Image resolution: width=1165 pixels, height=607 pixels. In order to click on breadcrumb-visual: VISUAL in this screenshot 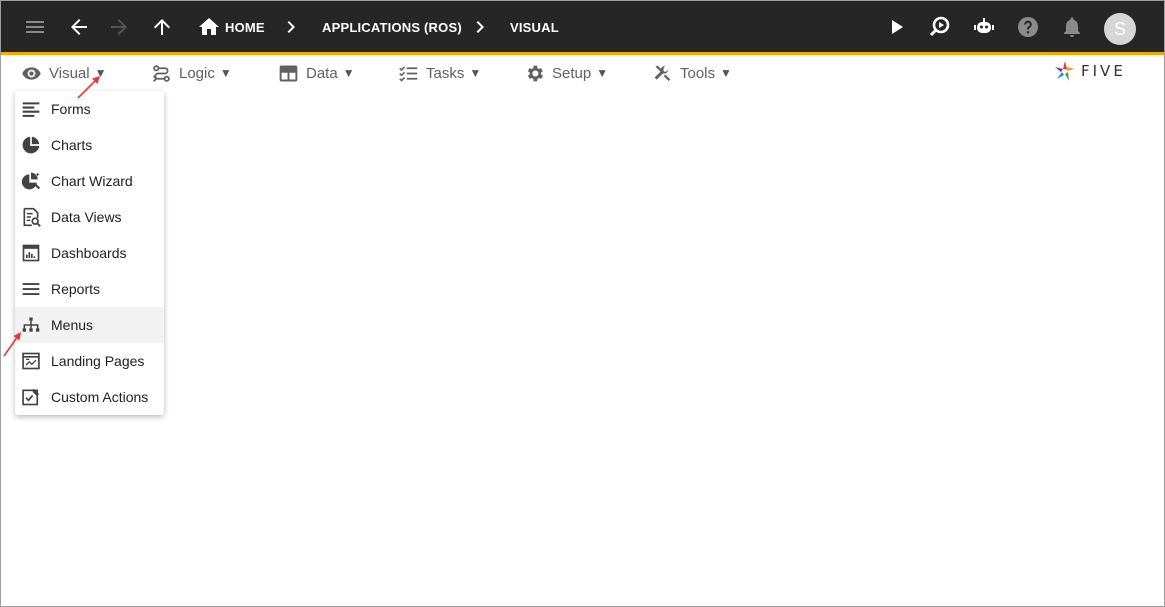, I will do `click(534, 27)`.